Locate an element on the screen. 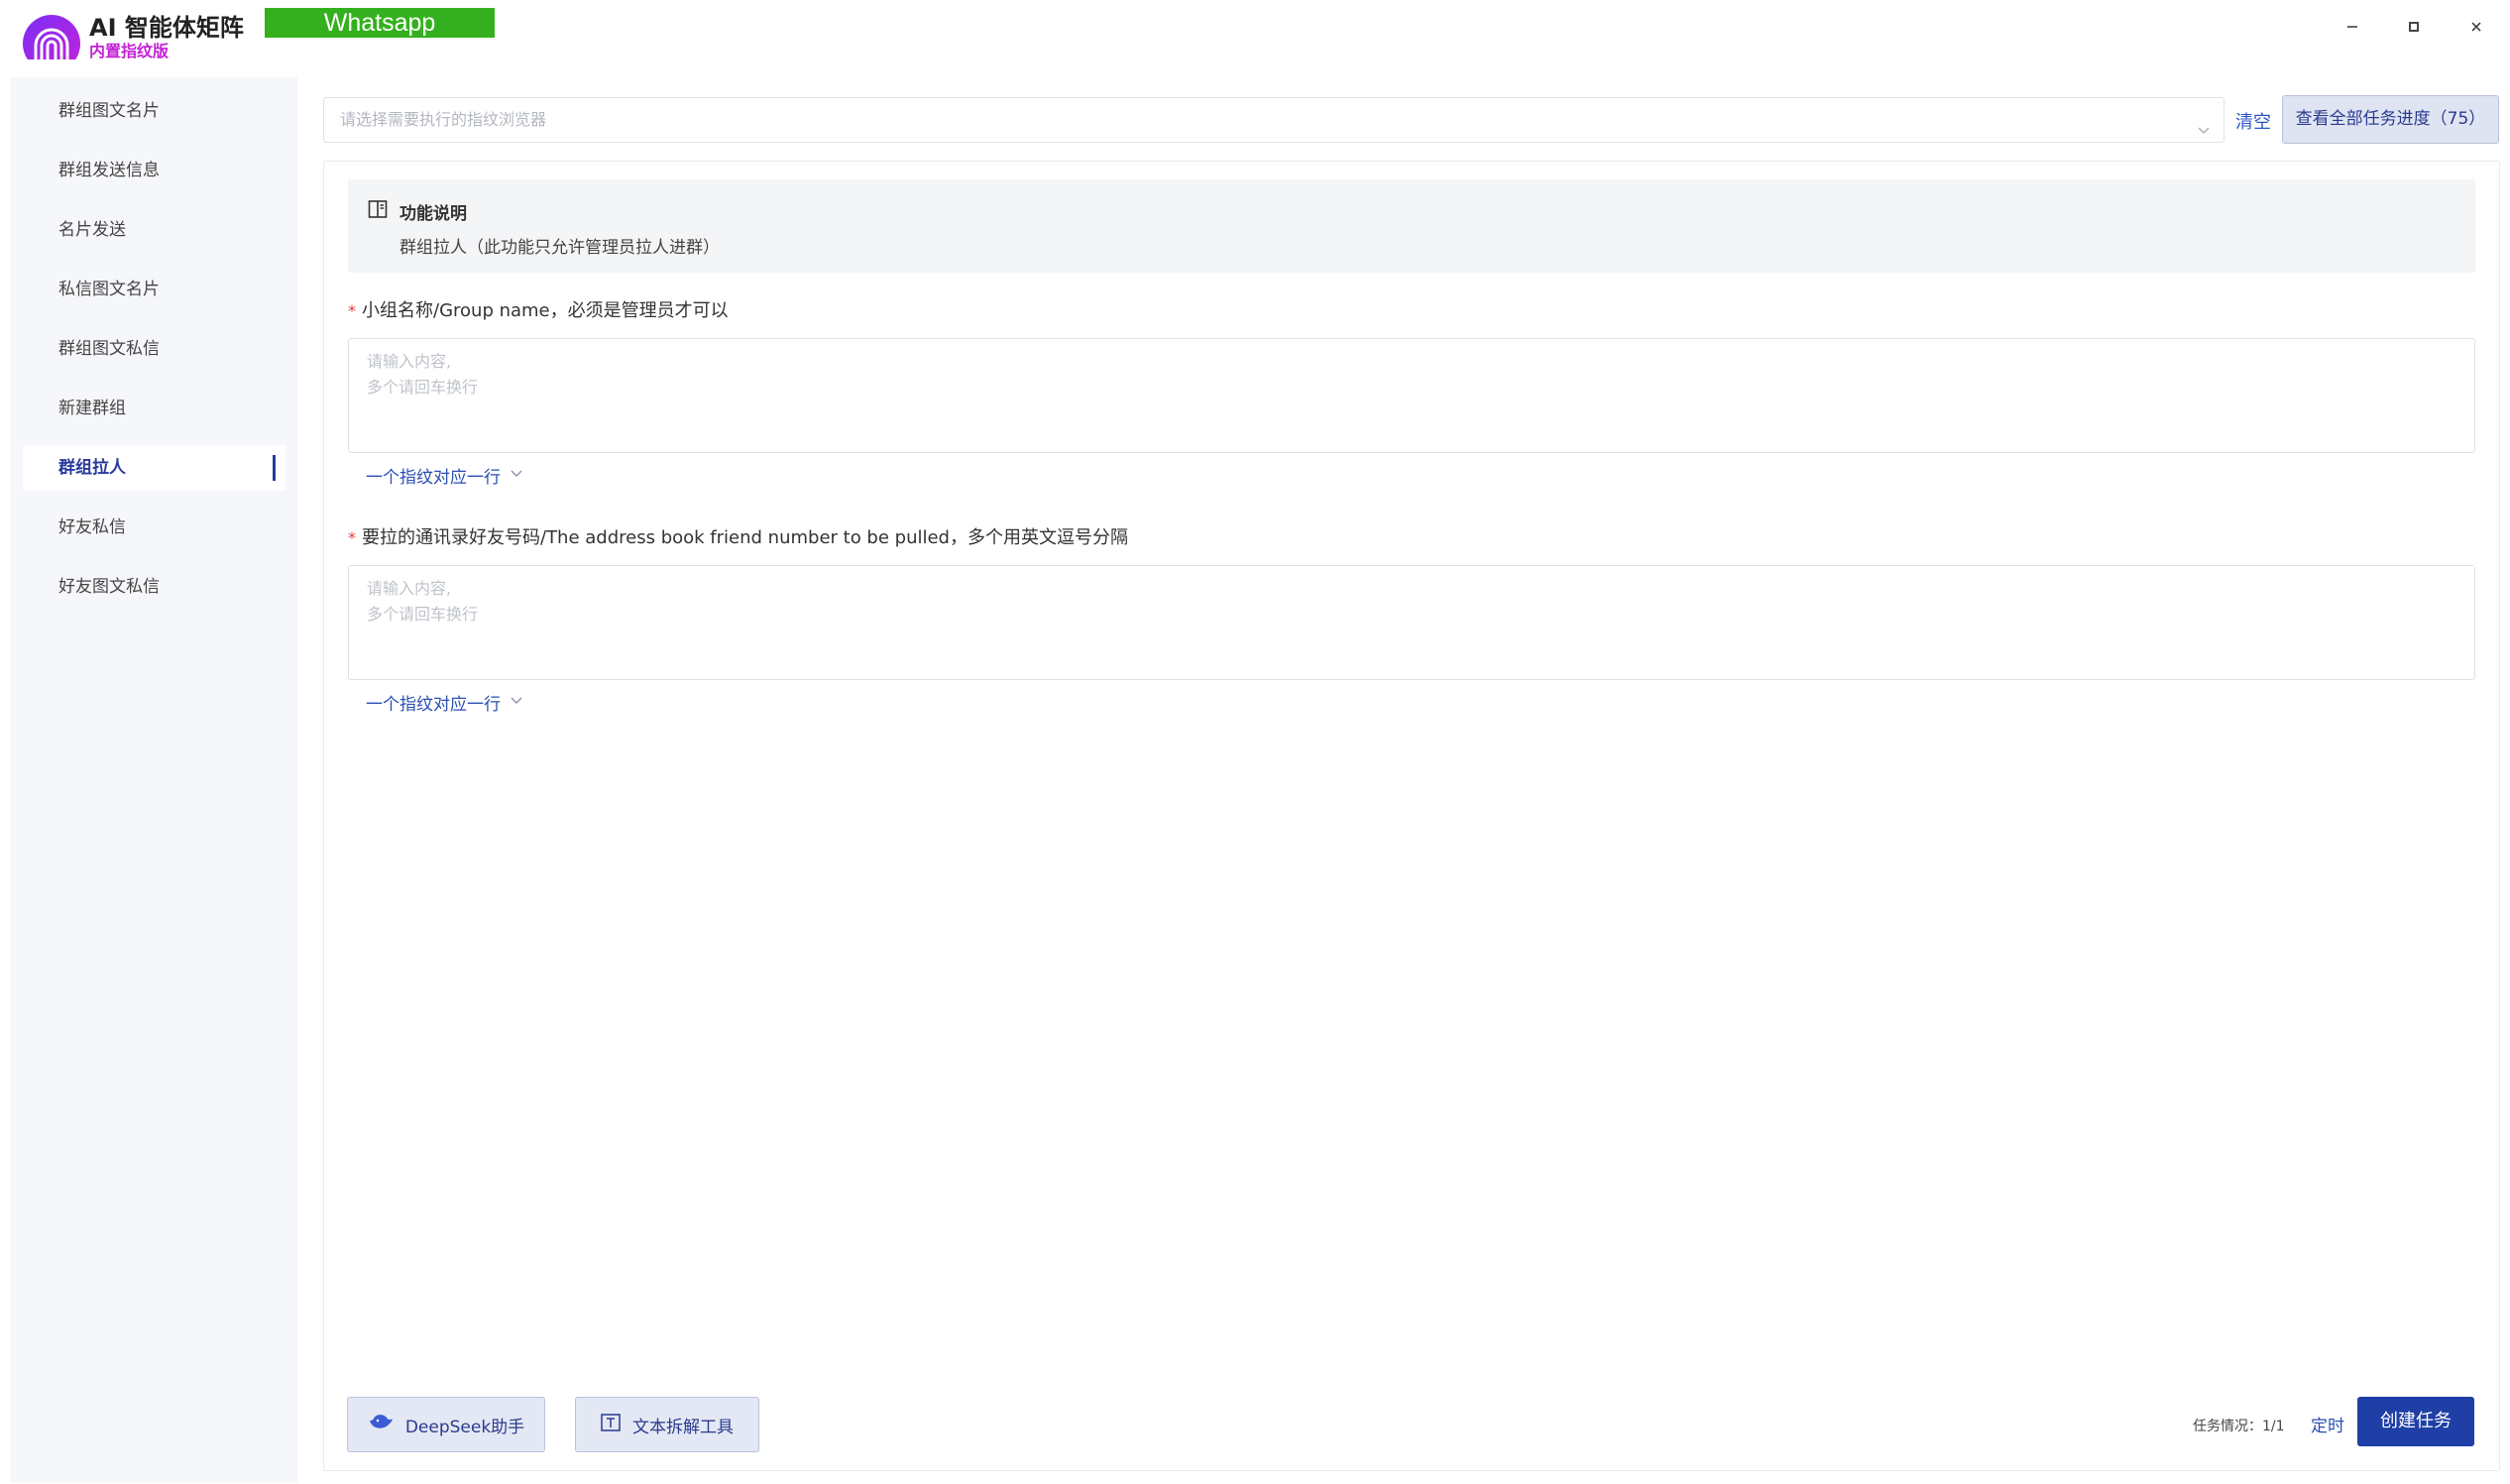  deepseek-assistant-button: DeepSeek助手 is located at coordinates (446, 1425).